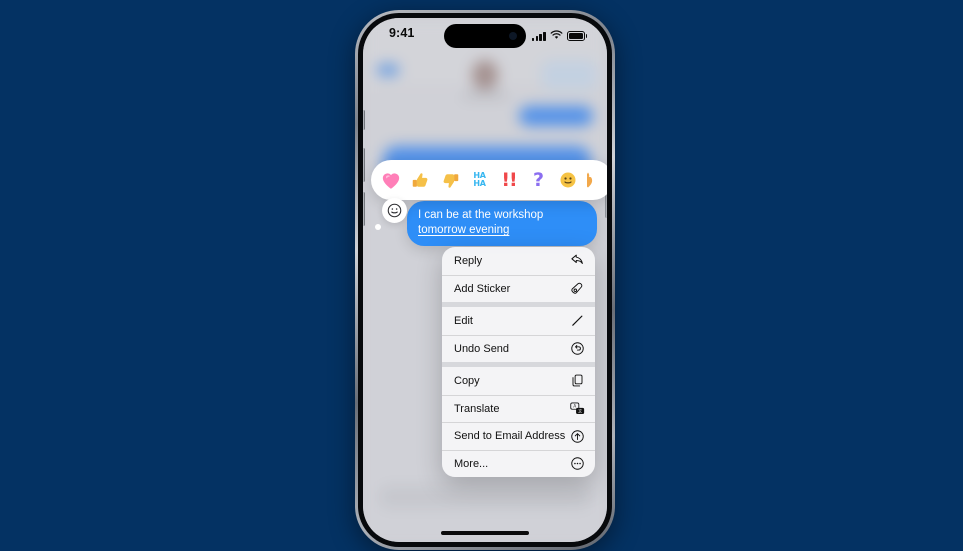 Image resolution: width=963 pixels, height=551 pixels. I want to click on status-bar: 9:41, so click(485, 35).